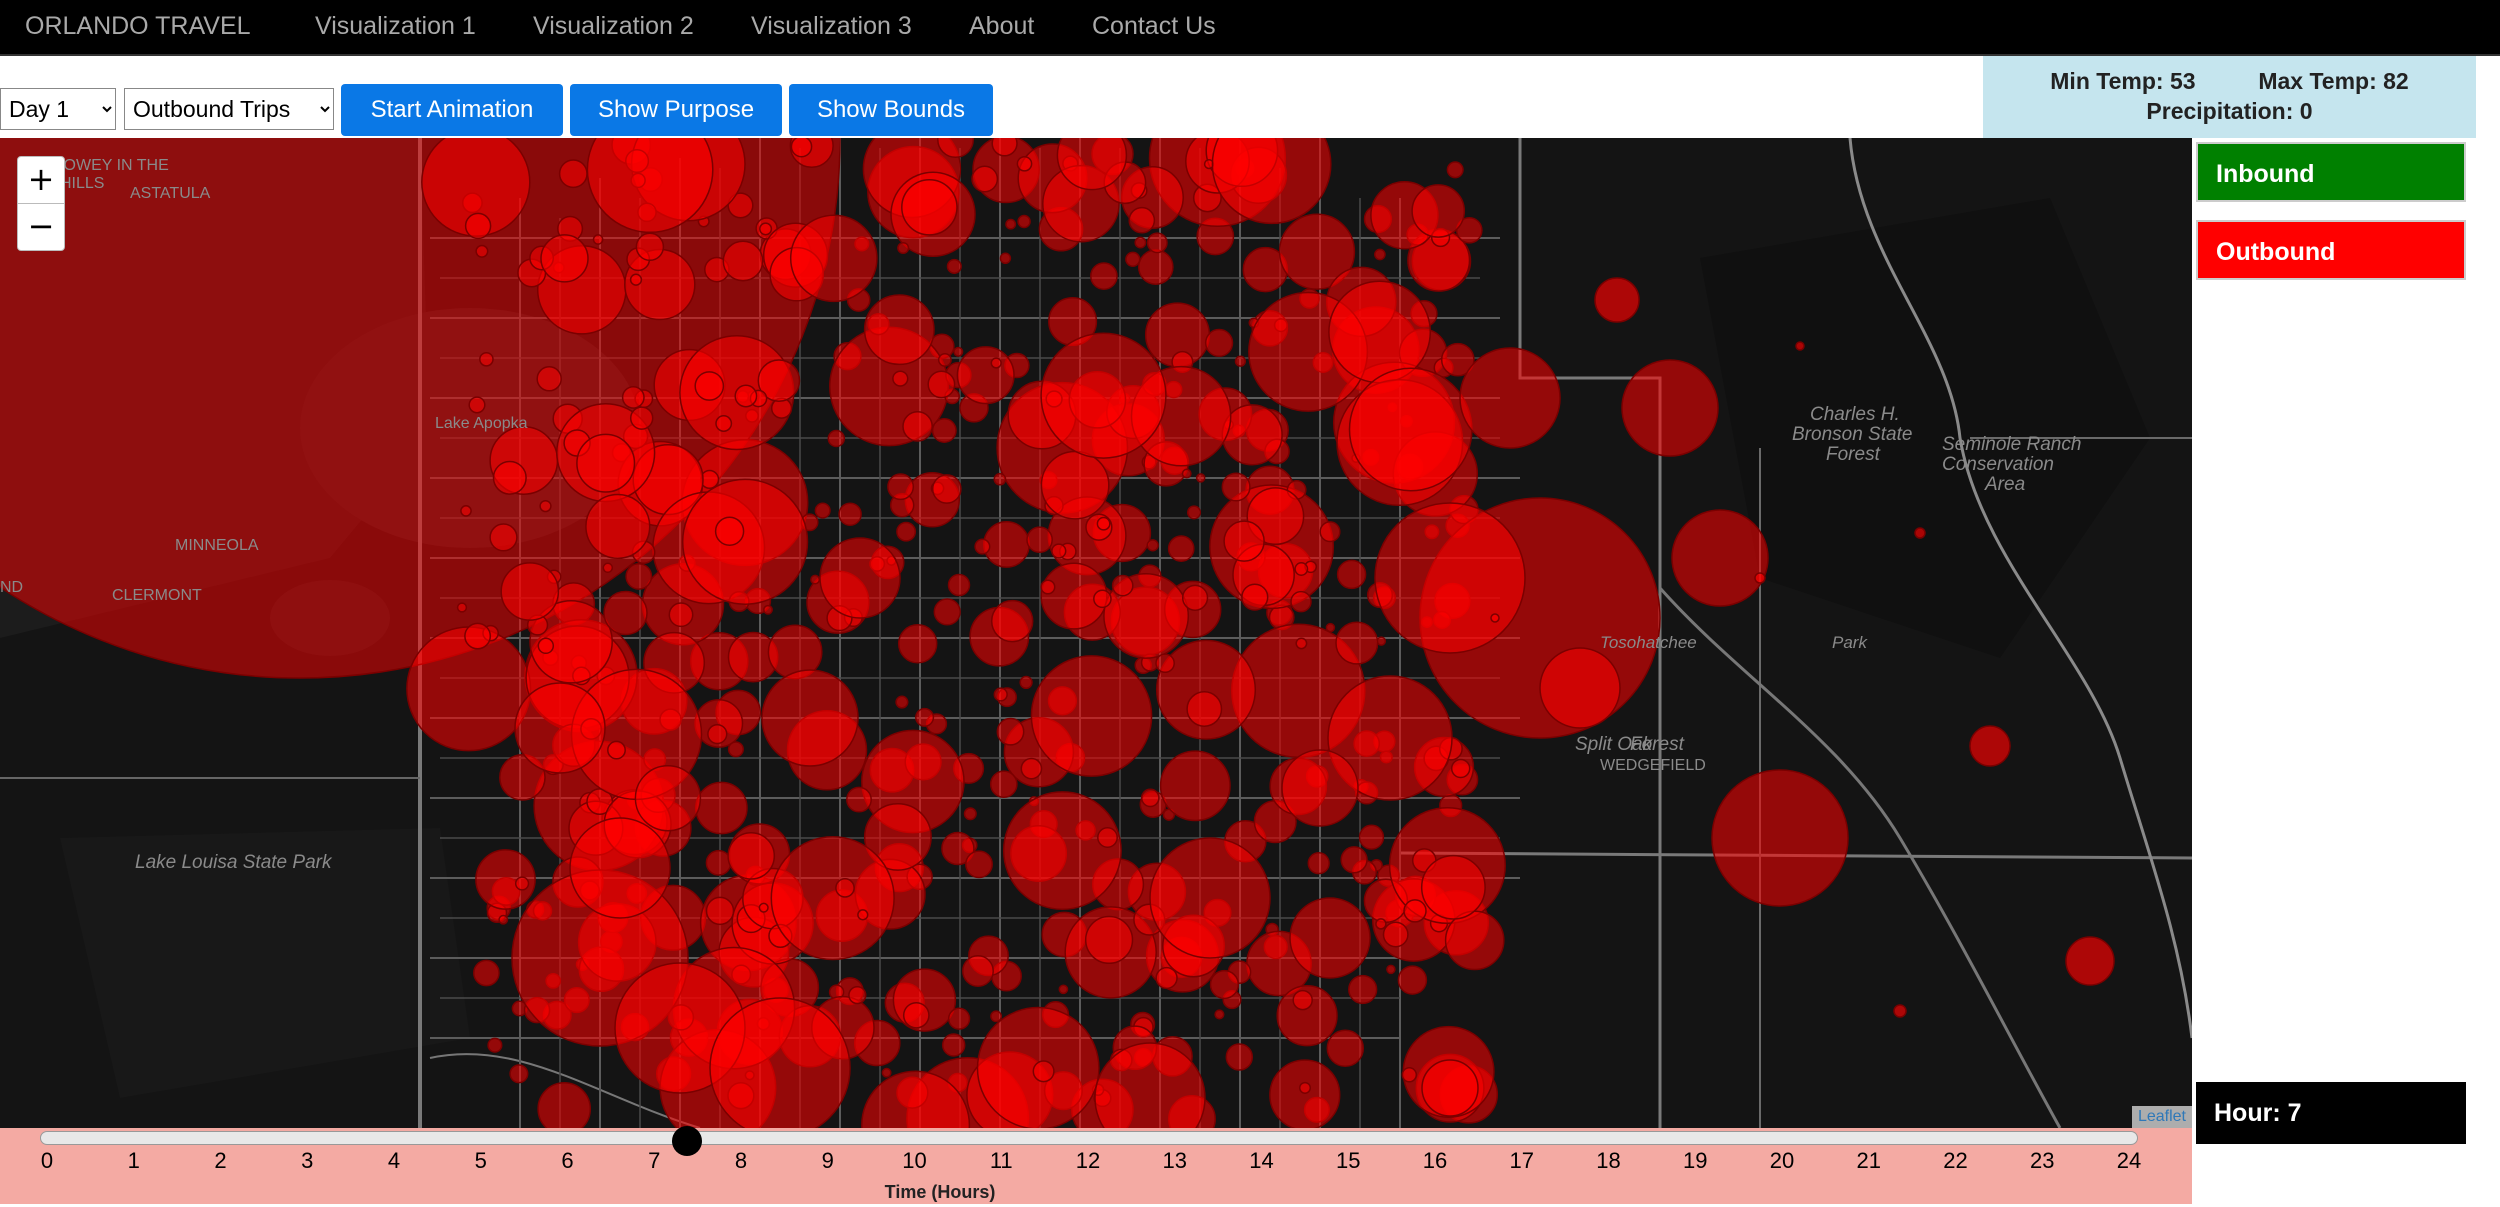 The height and width of the screenshot is (1207, 2500). I want to click on place-label: Forest, so click(1657, 744).